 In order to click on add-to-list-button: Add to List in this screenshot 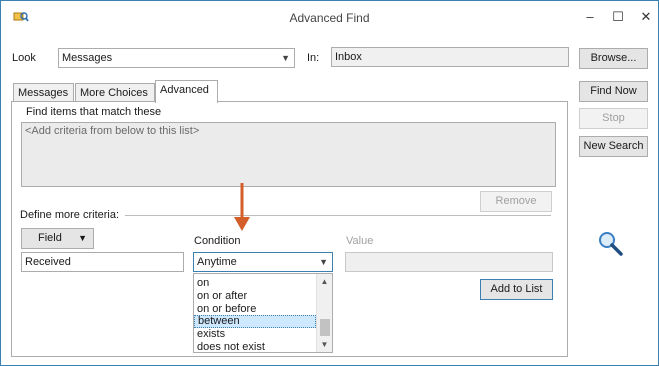, I will do `click(516, 289)`.